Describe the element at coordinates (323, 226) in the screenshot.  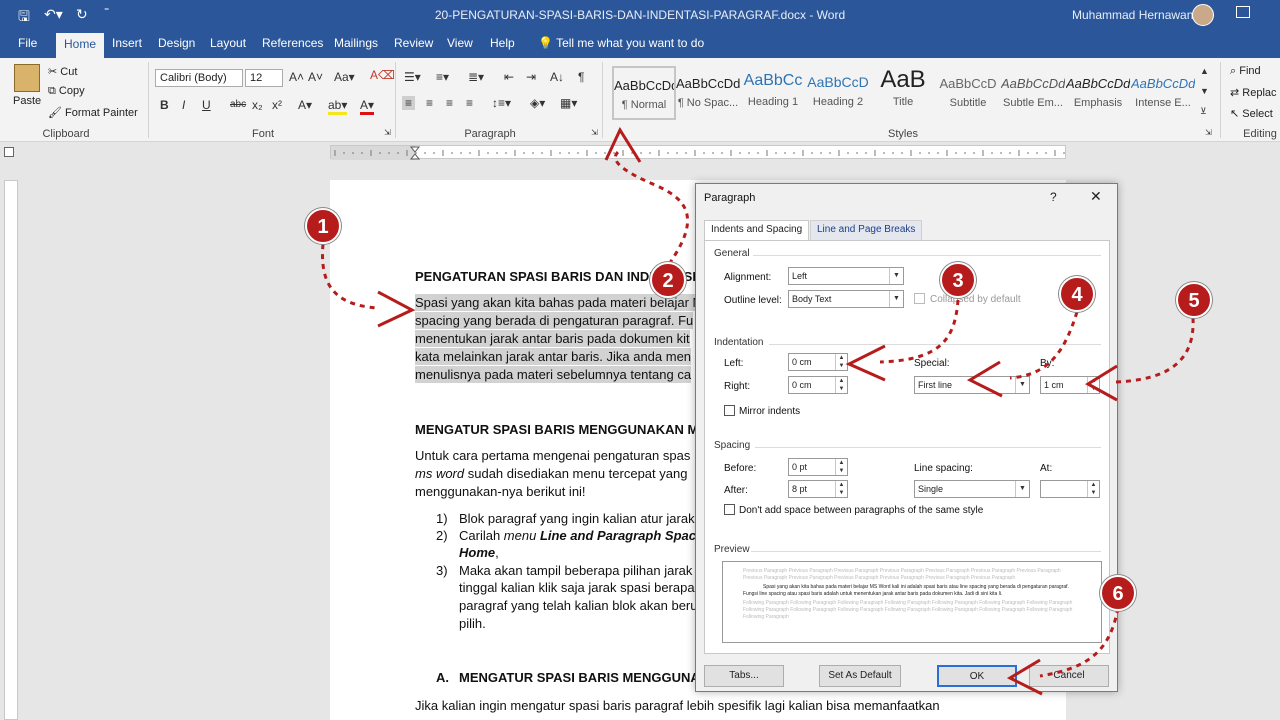
I see `annotation-badge-1: 1` at that location.